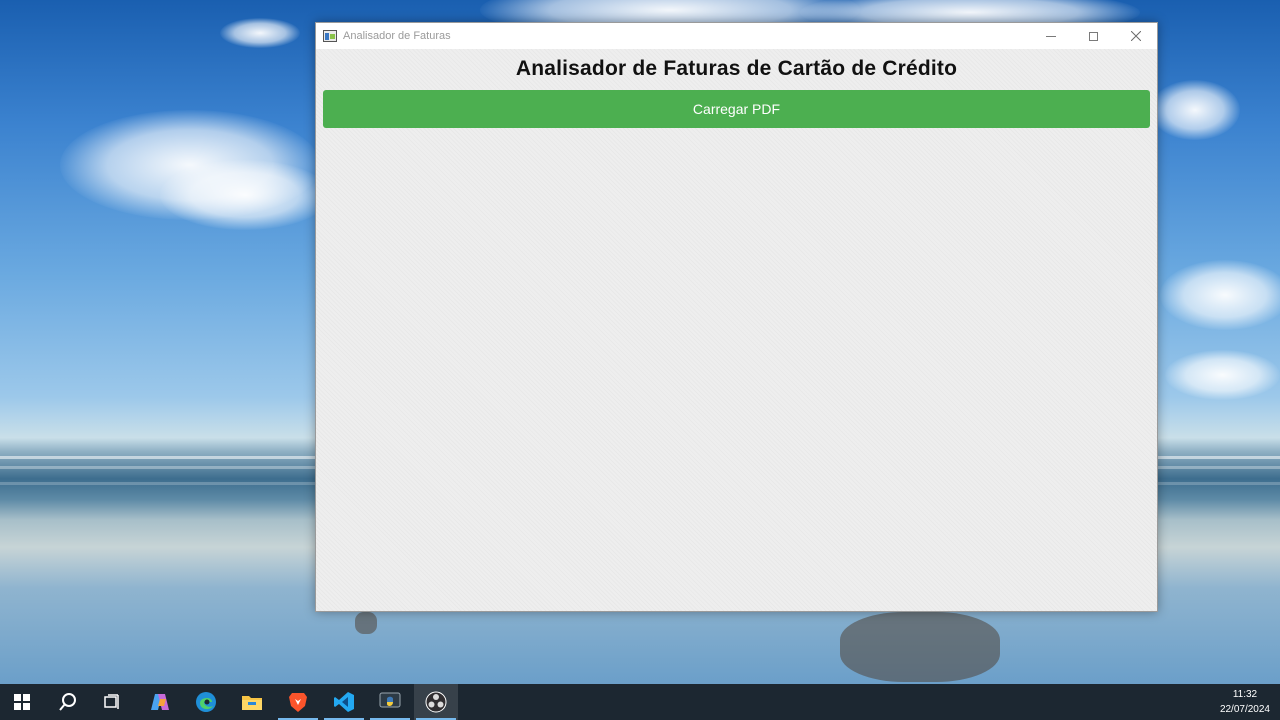 The width and height of the screenshot is (1280, 720). Describe the element at coordinates (1245, 702) in the screenshot. I see `system-clock: 11:32 22/07/2024` at that location.